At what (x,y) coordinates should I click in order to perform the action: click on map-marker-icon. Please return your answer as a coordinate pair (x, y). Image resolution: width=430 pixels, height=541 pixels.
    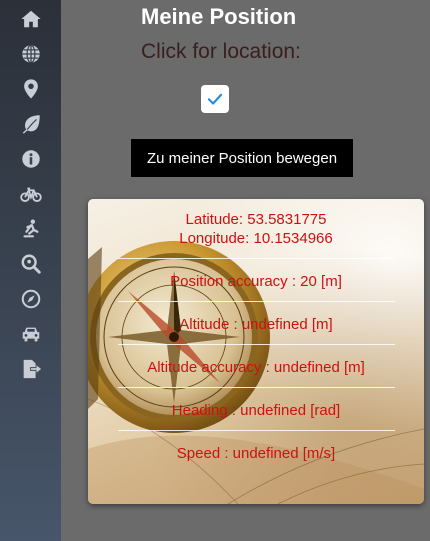
    Looking at the image, I should click on (30, 89).